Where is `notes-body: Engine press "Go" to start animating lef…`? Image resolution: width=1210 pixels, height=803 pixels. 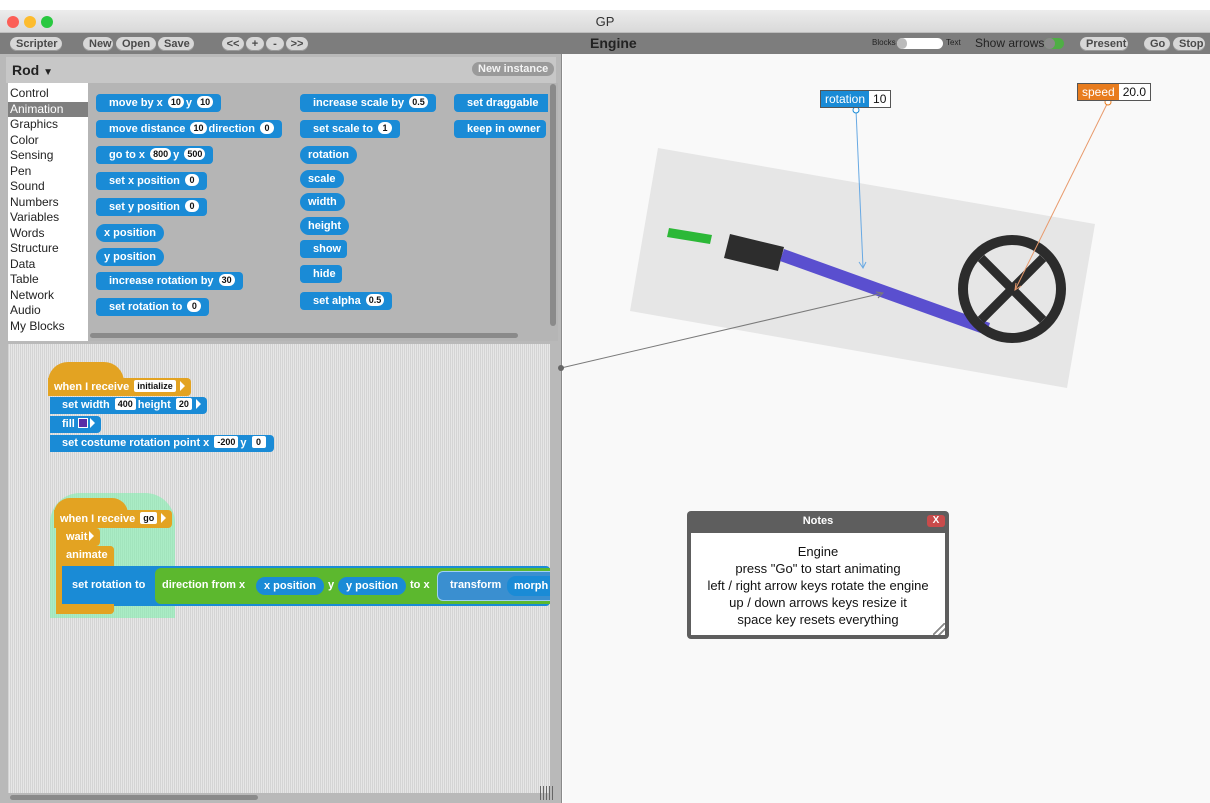 notes-body: Engine press "Go" to start animating lef… is located at coordinates (818, 584).